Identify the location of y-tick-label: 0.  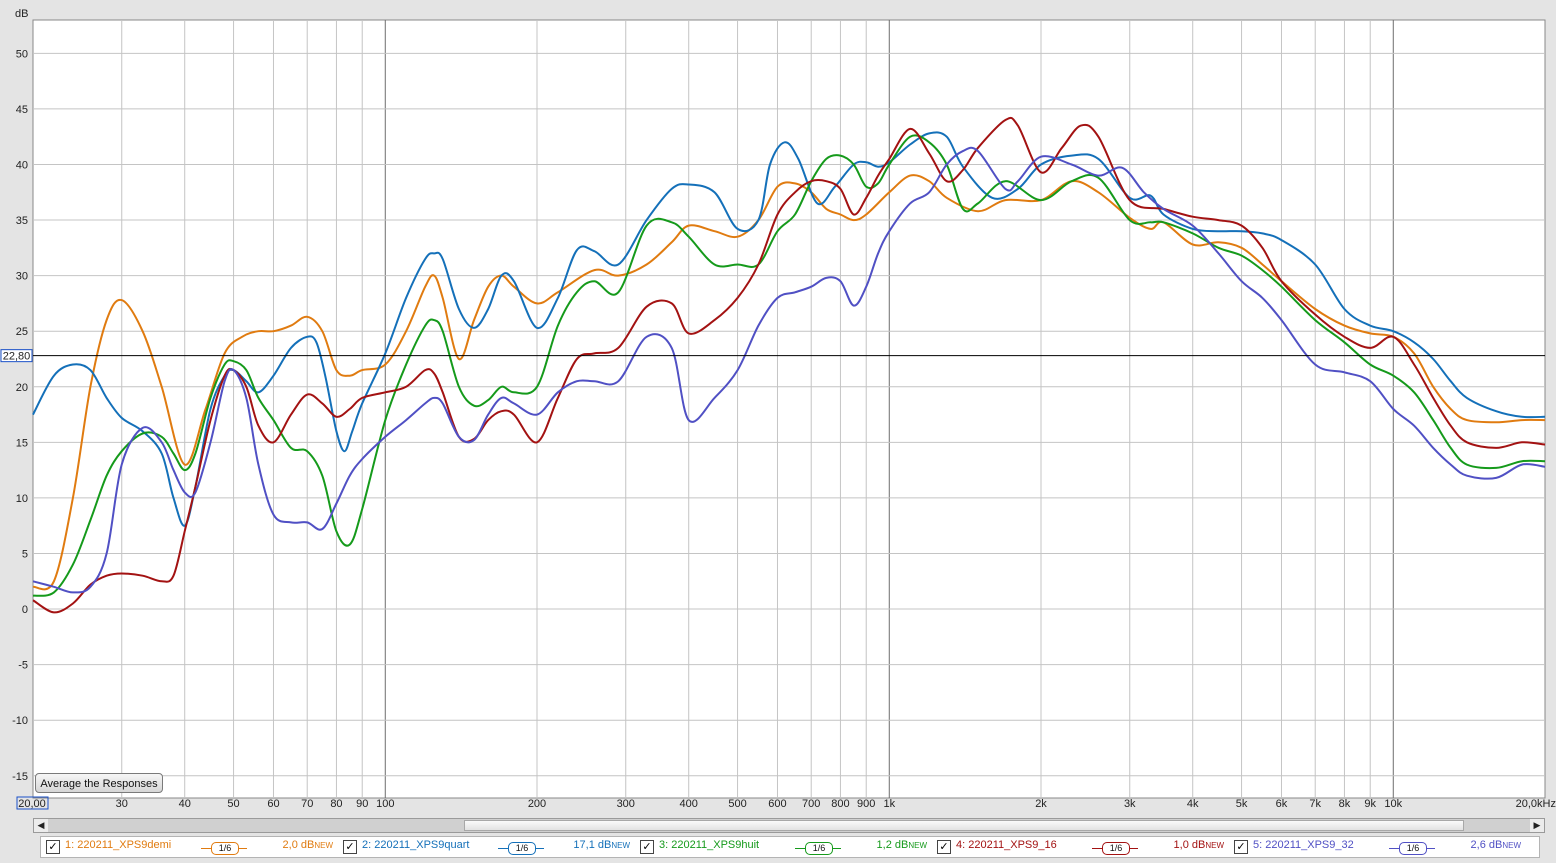
(25, 610).